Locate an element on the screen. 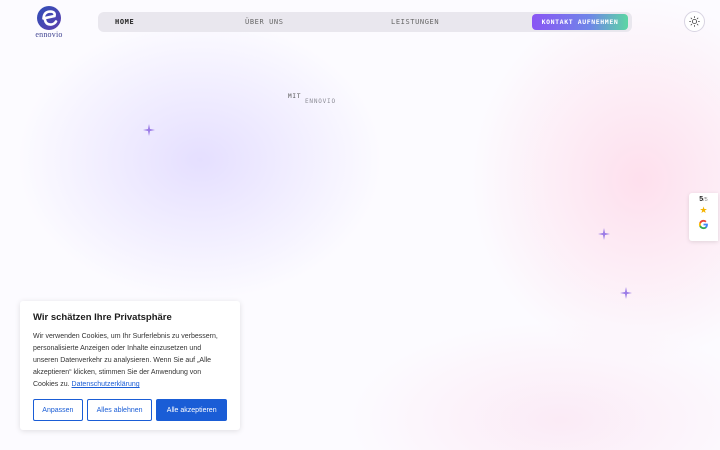 The width and height of the screenshot is (720, 450). sun-icon is located at coordinates (694, 21).